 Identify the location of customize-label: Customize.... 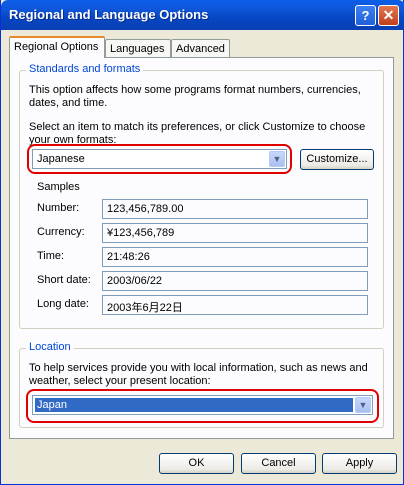
(337, 159).